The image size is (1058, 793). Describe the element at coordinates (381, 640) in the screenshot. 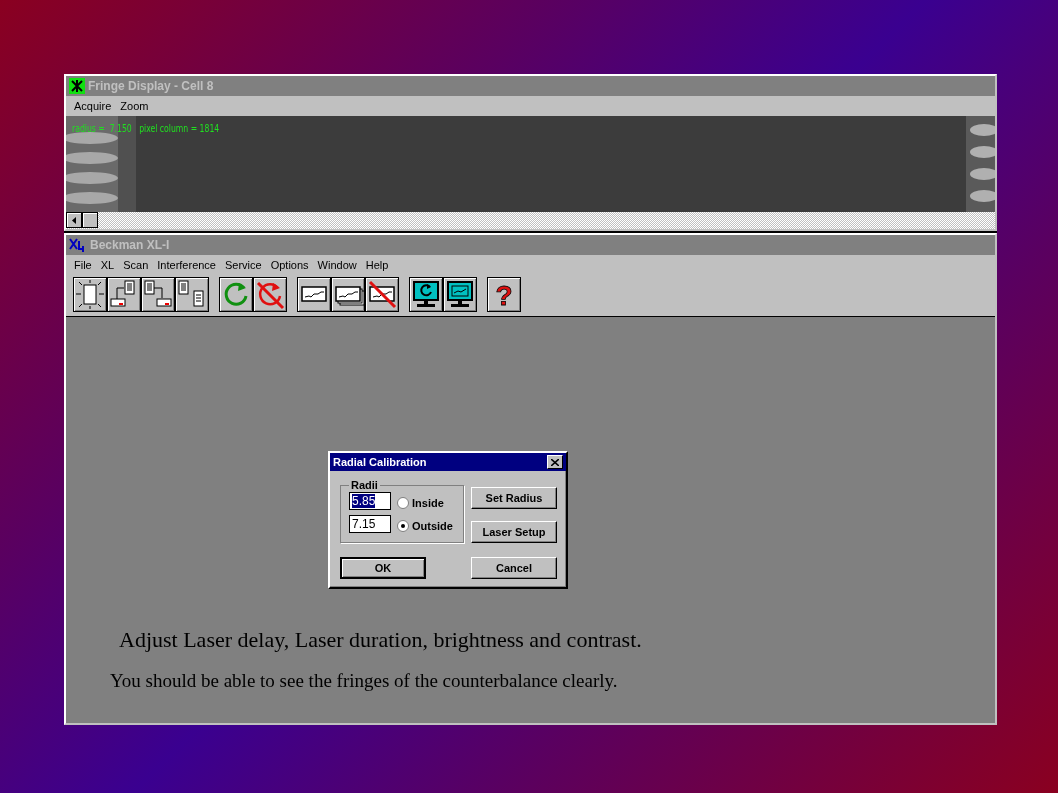

I see `caption: Adjust Laser delay, Laser duration, brightness and contrast.` at that location.